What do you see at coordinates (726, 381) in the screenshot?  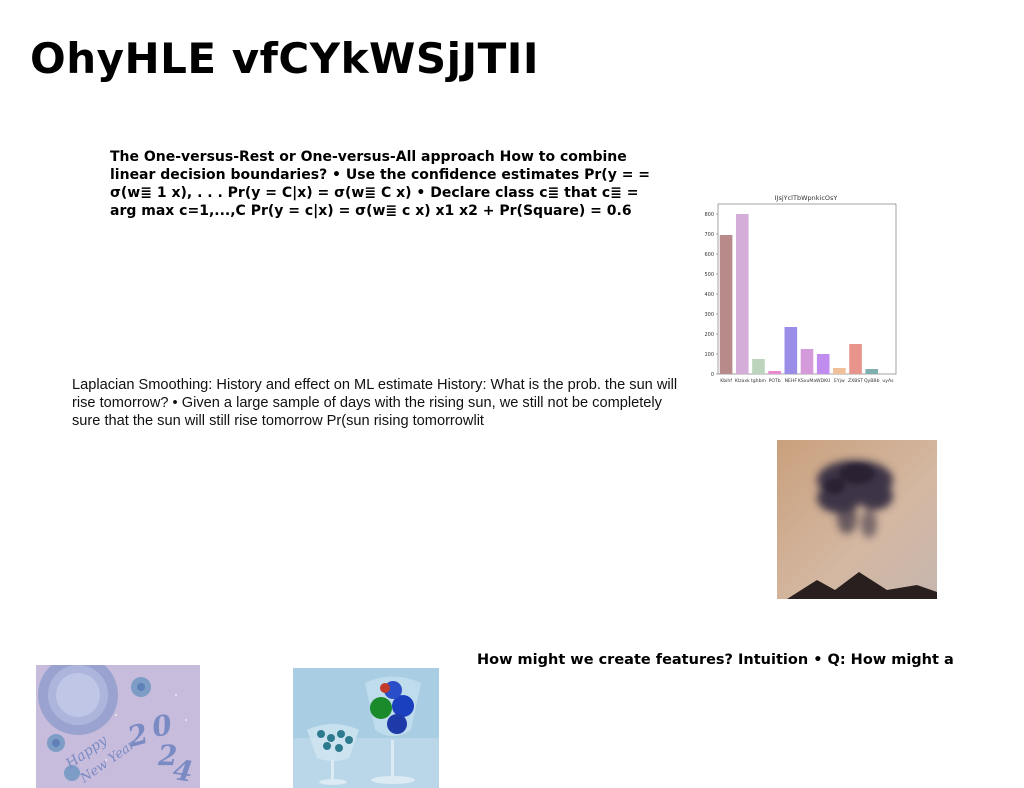 I see `x-tick-label: Kbihf` at bounding box center [726, 381].